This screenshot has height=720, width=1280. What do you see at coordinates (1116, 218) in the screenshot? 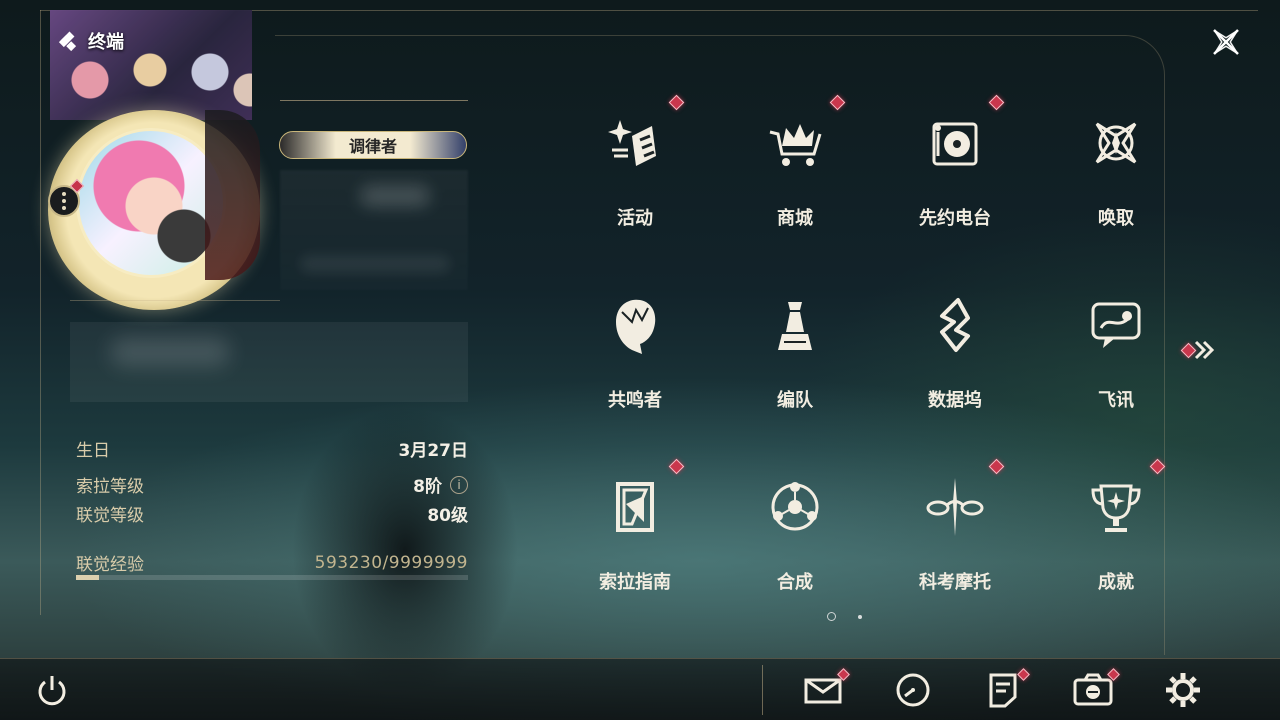
I see `menu-item-label: 唤取` at bounding box center [1116, 218].